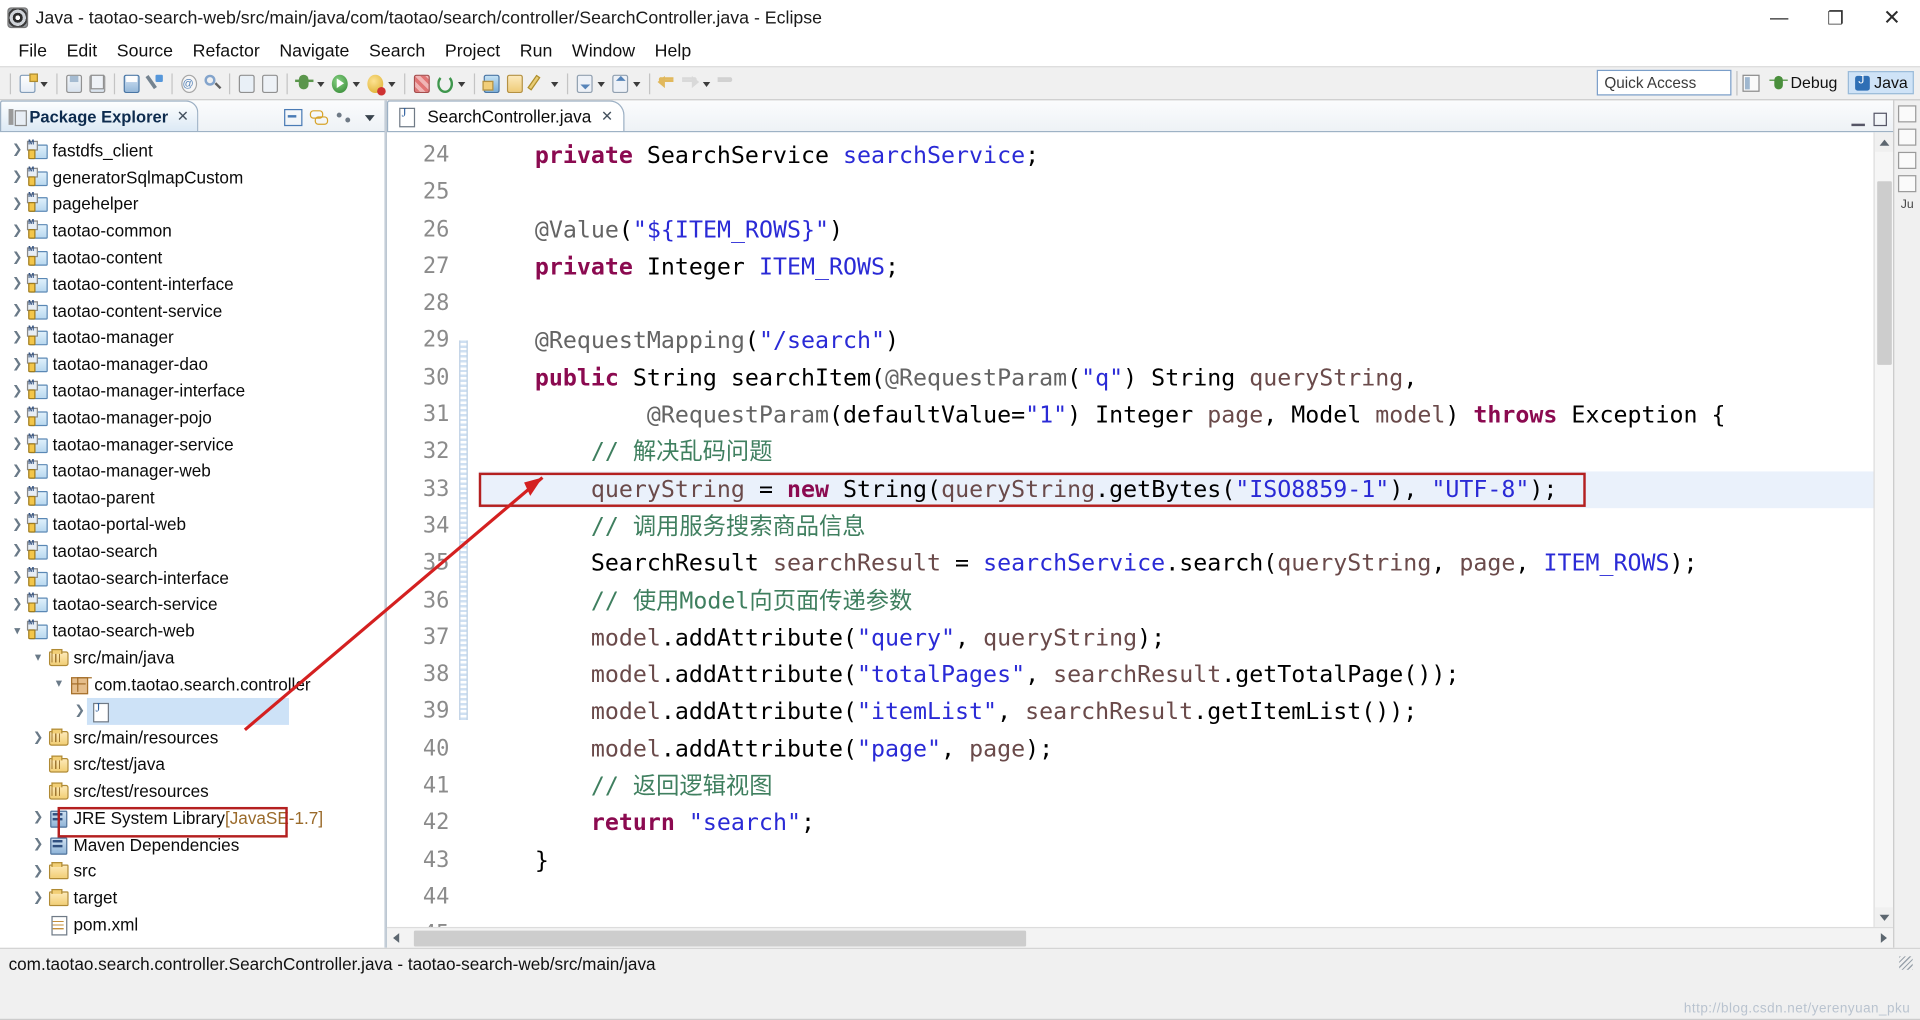  Describe the element at coordinates (445, 83) in the screenshot. I see `sync-icon` at that location.